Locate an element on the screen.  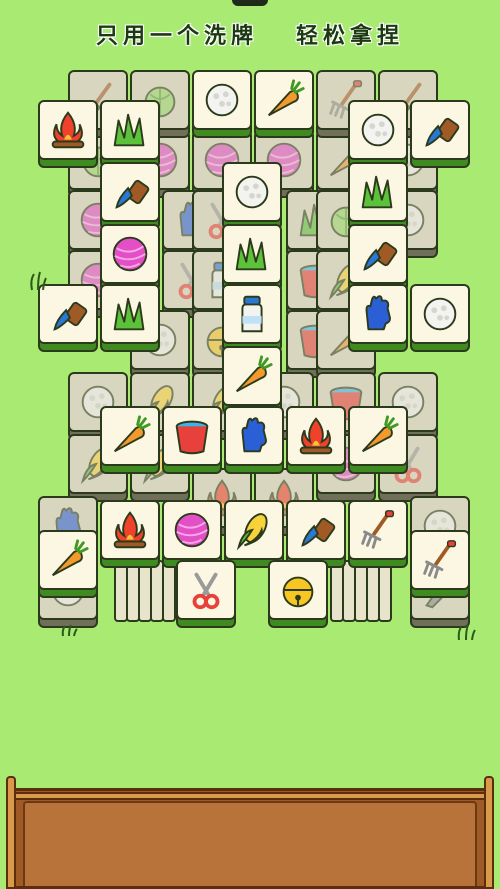
bucket-icon is located at coordinates (192, 437).